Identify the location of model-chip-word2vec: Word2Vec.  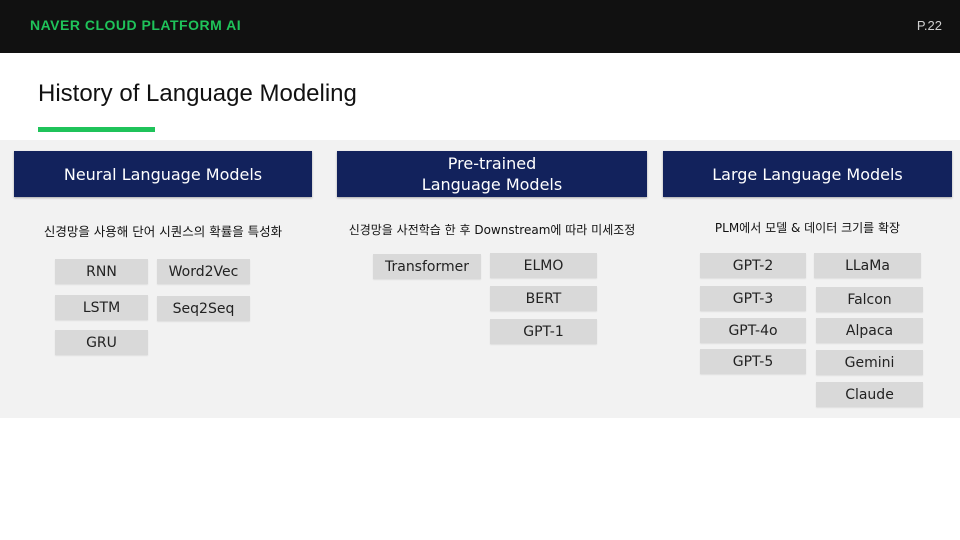
(203, 271).